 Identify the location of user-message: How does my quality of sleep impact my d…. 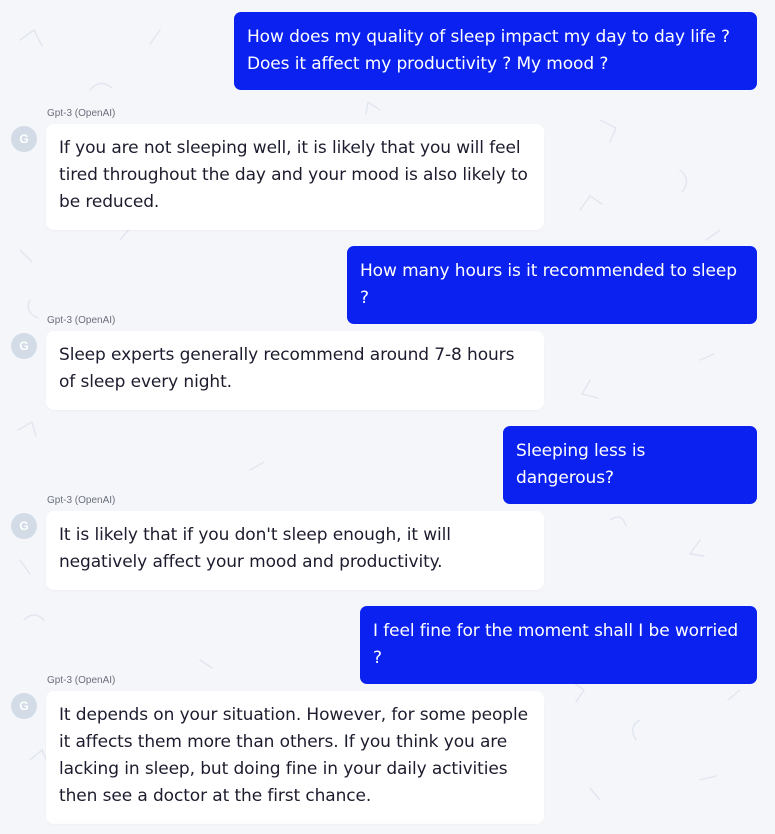
(495, 51).